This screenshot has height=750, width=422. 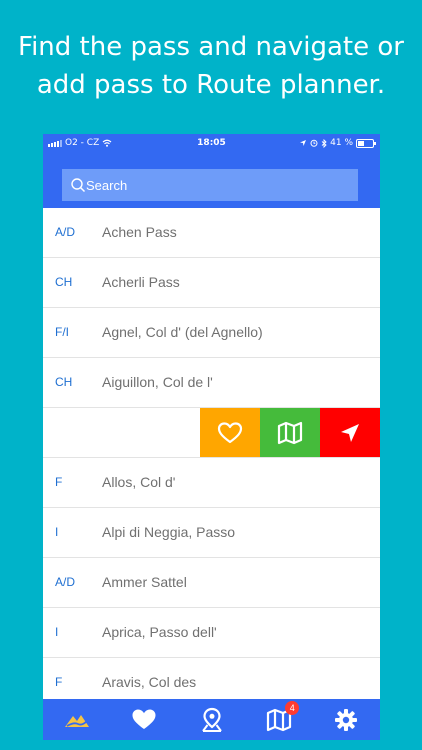 I want to click on location-pin-icon, so click(x=211, y=719).